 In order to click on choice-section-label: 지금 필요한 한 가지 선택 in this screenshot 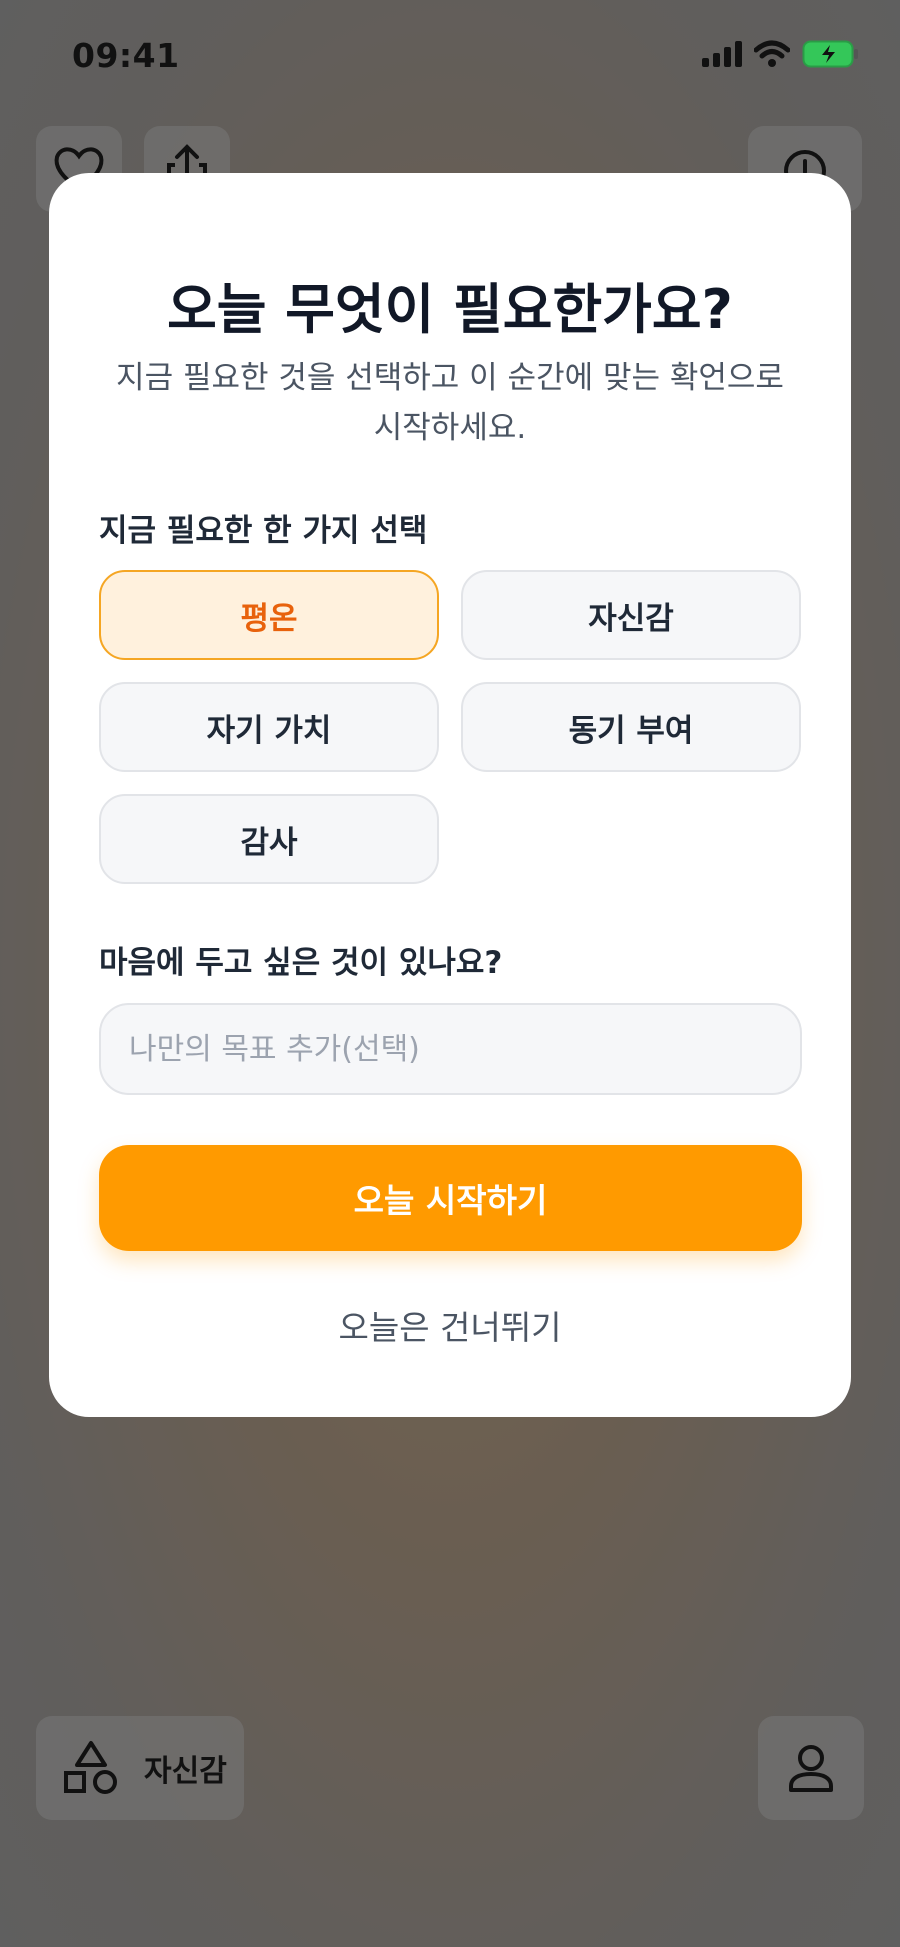, I will do `click(263, 531)`.